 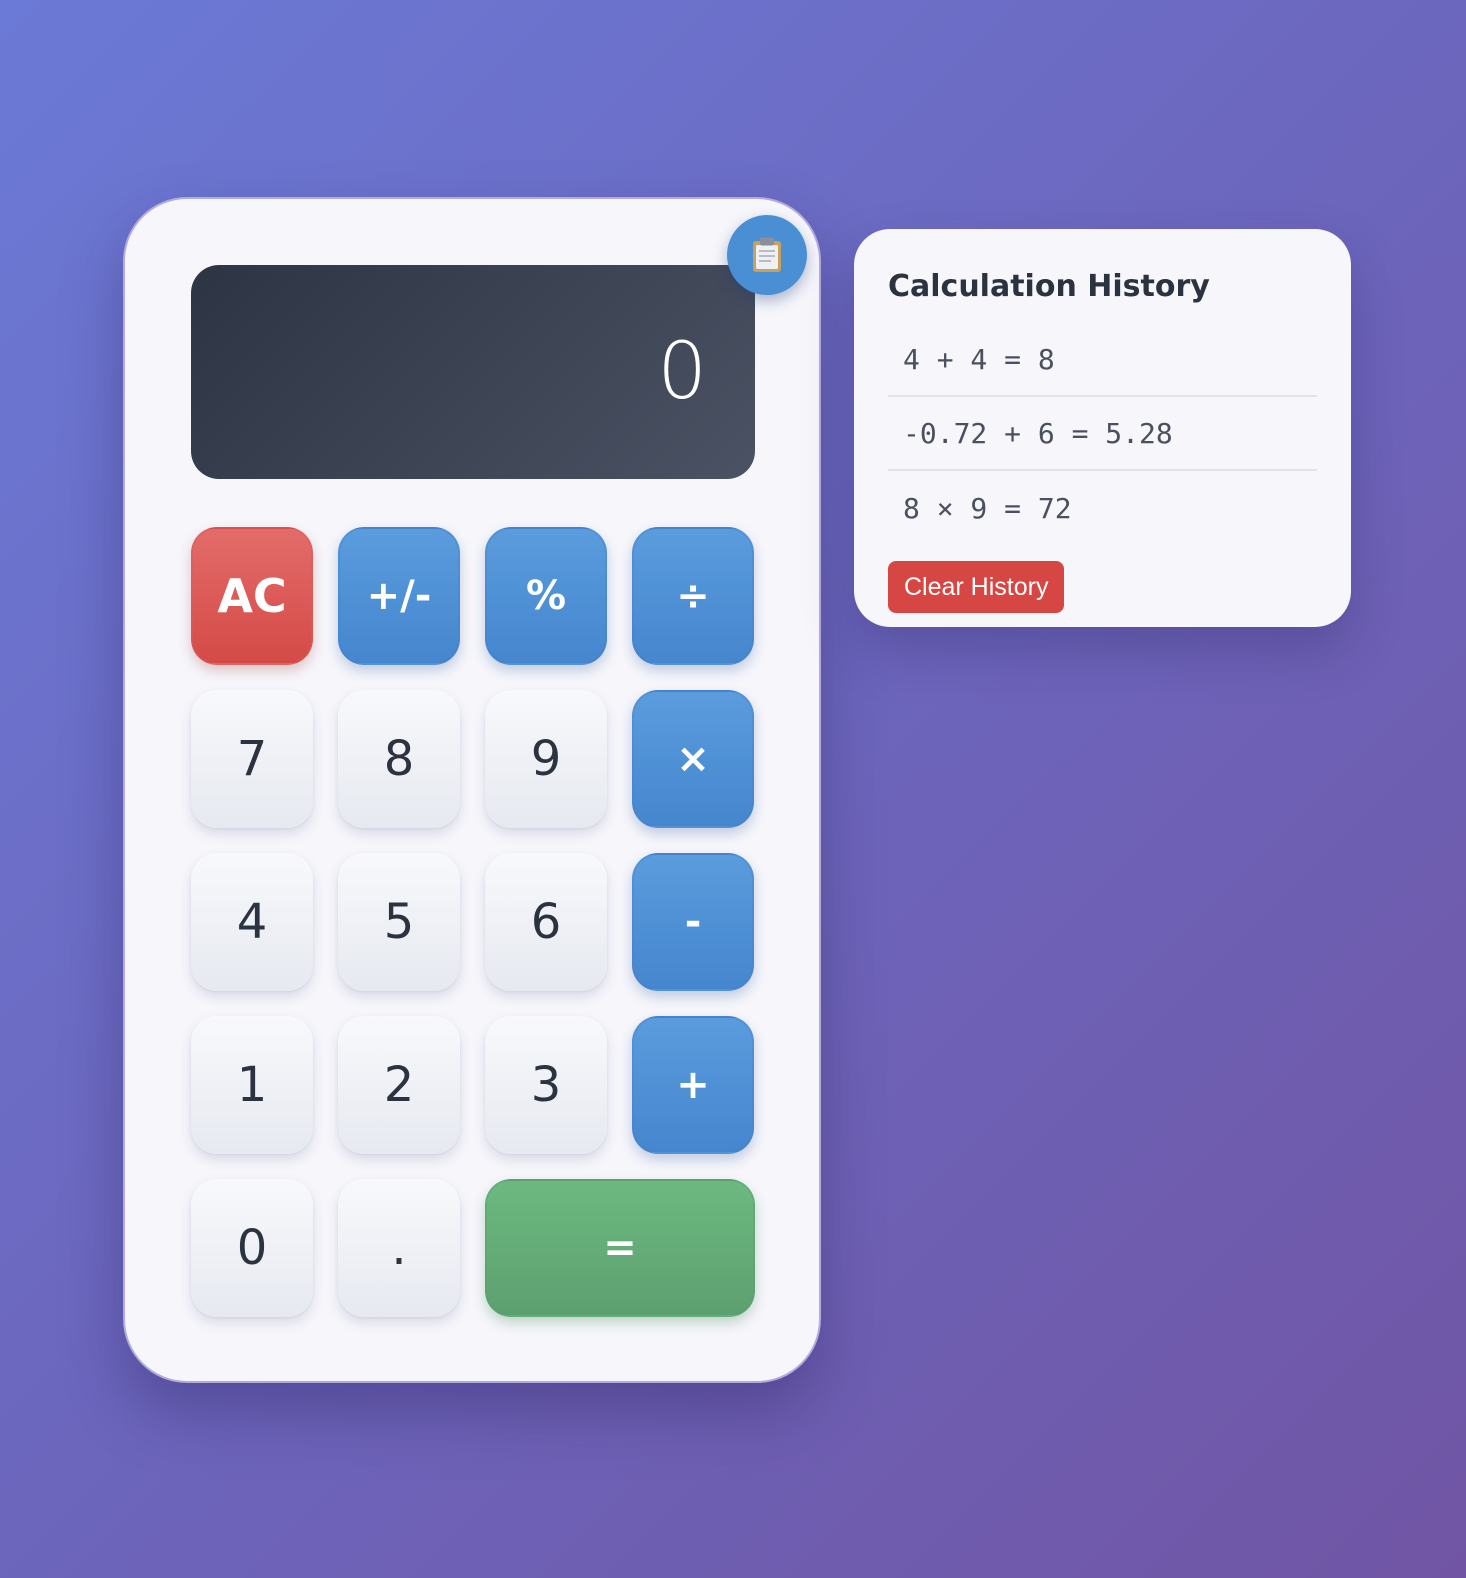 I want to click on digit-9-button: 9, so click(x=546, y=759).